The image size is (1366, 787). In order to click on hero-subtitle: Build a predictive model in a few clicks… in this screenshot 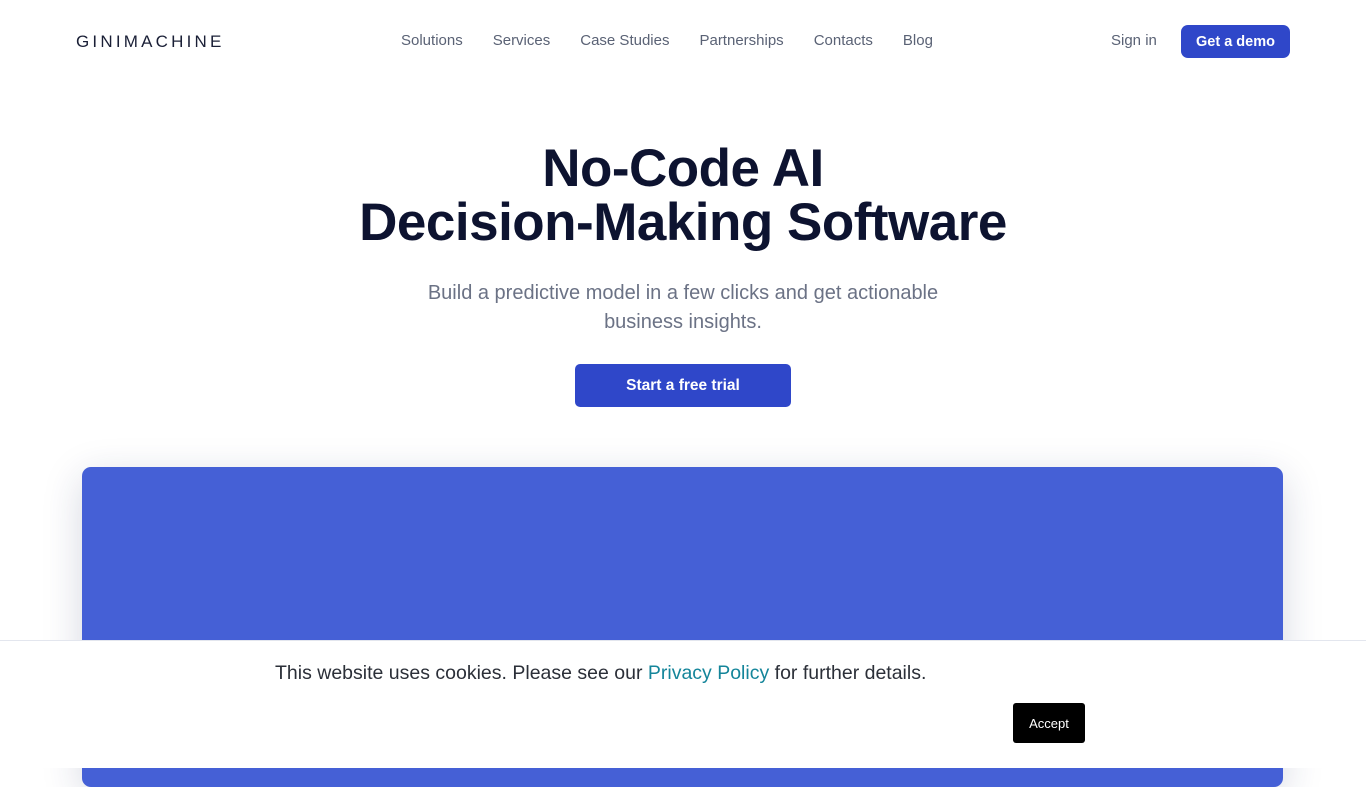, I will do `click(683, 307)`.